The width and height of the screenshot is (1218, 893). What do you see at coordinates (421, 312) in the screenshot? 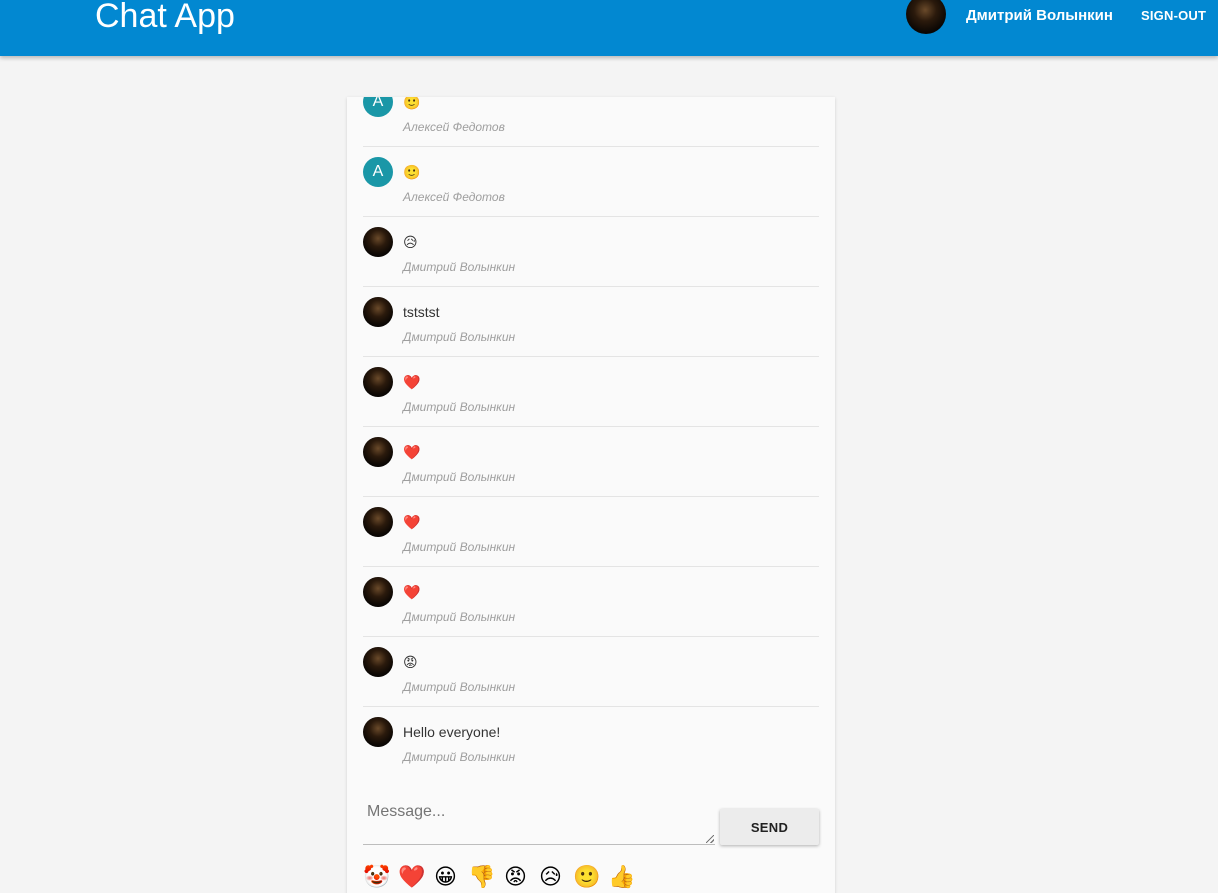
I see `message-text: tststst` at bounding box center [421, 312].